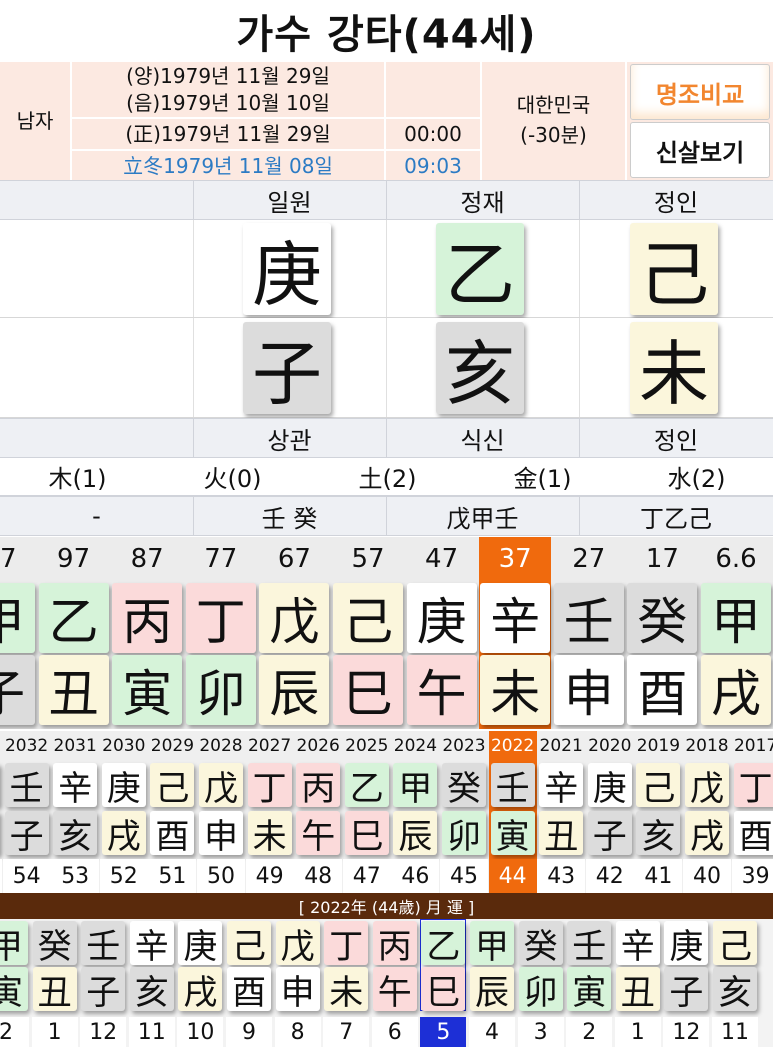 This screenshot has height=1047, width=773. What do you see at coordinates (662, 618) in the screenshot?
I see `daeun-stem-tile: 癸` at bounding box center [662, 618].